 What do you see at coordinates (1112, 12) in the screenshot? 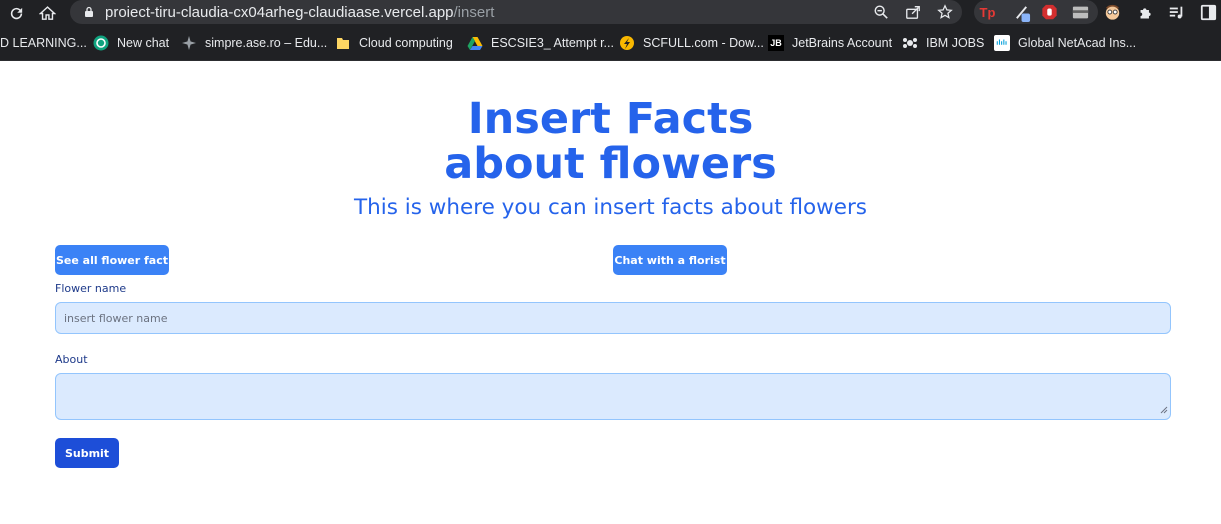
I see `face-extension-icon` at bounding box center [1112, 12].